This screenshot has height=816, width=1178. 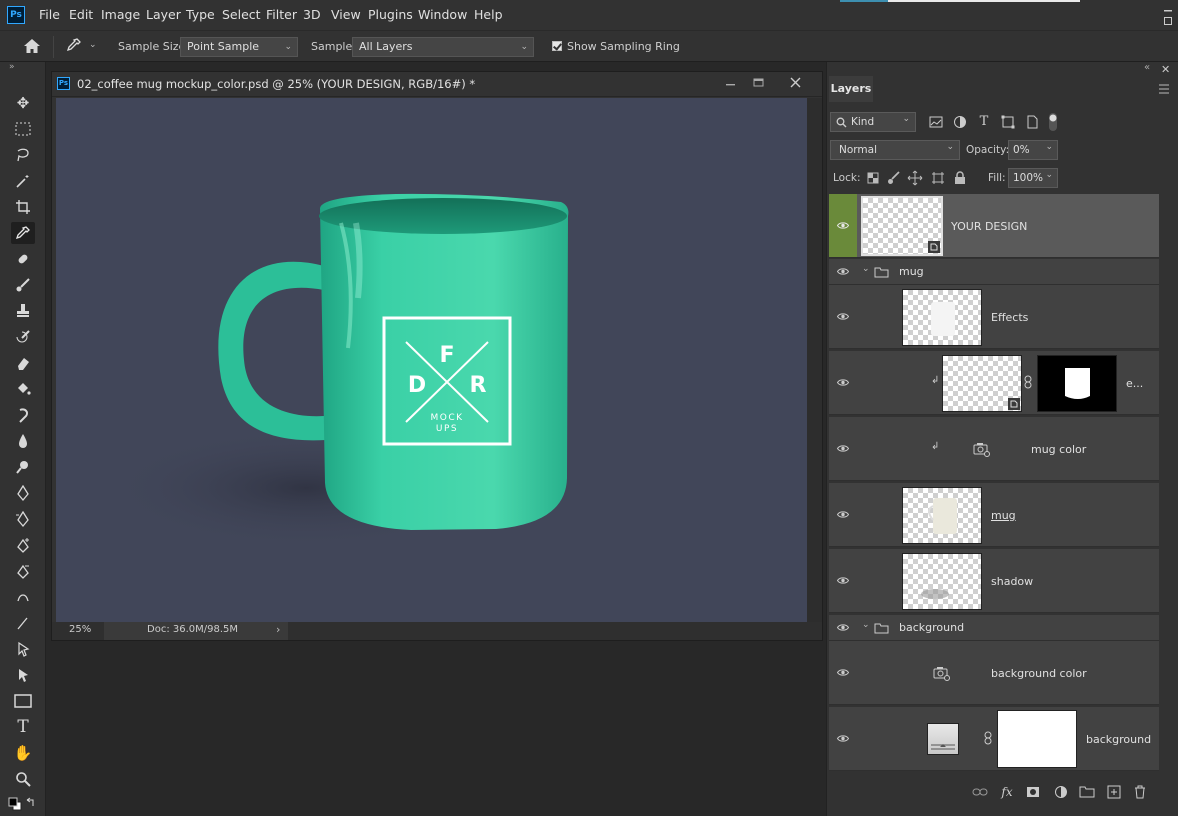 What do you see at coordinates (23, 675) in the screenshot?
I see `selection-arrow-icon` at bounding box center [23, 675].